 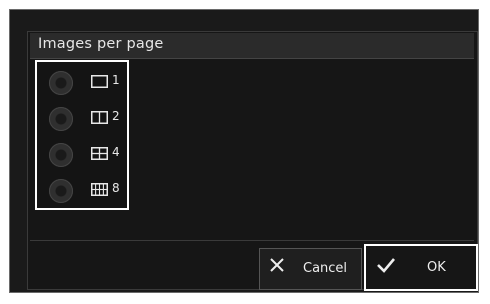 What do you see at coordinates (82, 154) in the screenshot?
I see `option-4: 4` at bounding box center [82, 154].